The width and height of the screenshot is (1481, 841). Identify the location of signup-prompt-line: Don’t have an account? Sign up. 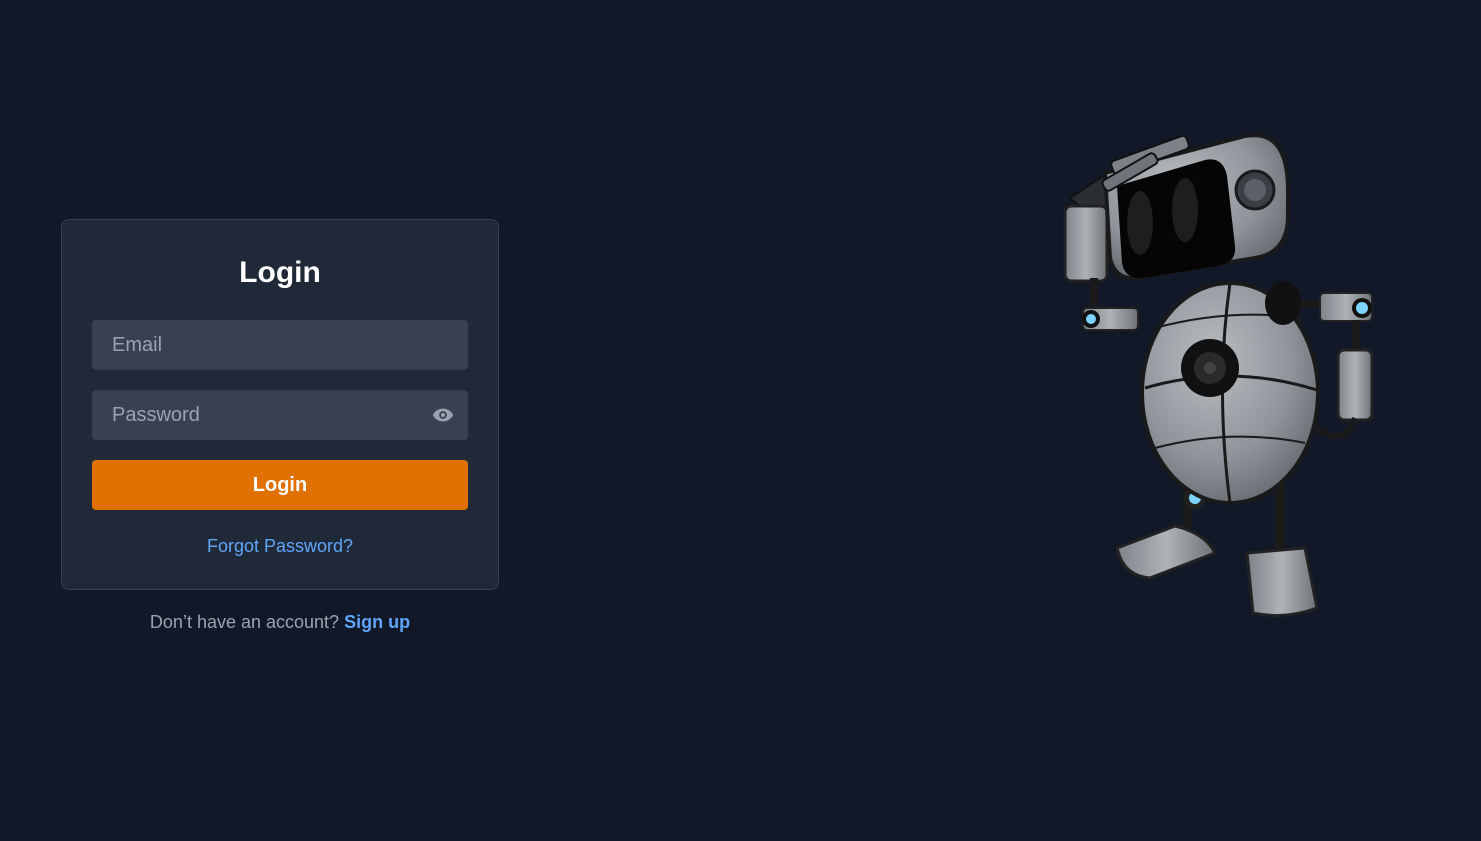
(280, 622).